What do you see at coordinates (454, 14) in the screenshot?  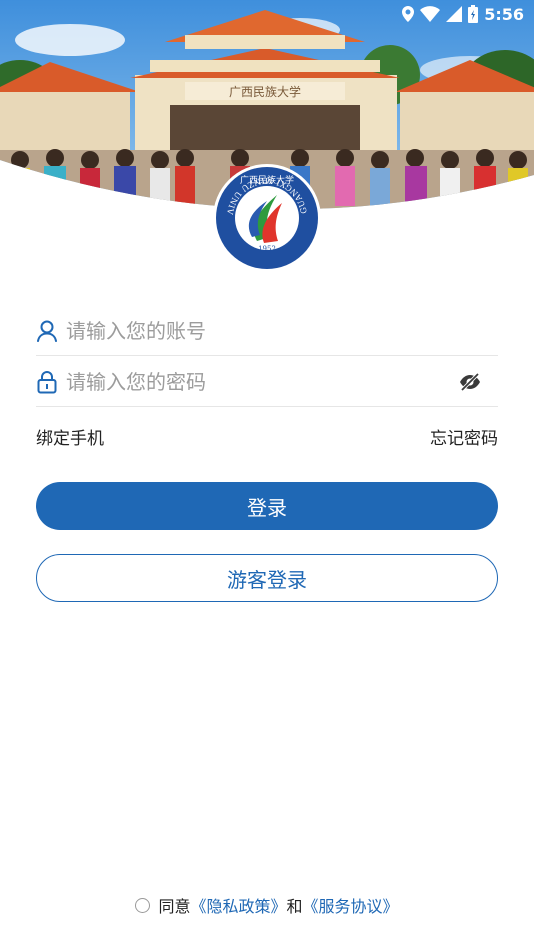 I see `cellular-signal-icon` at bounding box center [454, 14].